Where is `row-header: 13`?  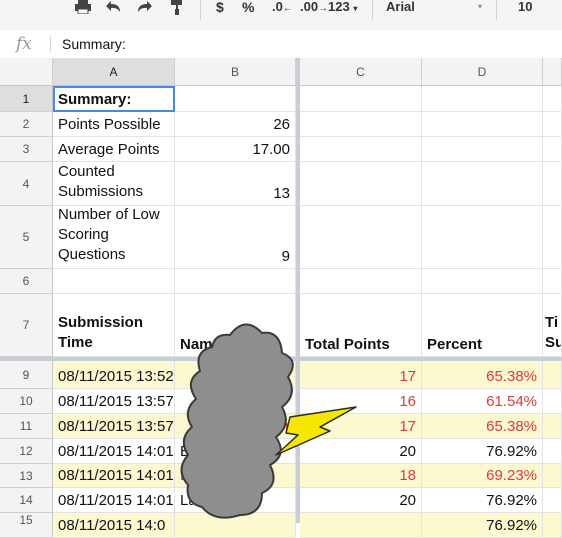
row-header: 13 is located at coordinates (26, 476).